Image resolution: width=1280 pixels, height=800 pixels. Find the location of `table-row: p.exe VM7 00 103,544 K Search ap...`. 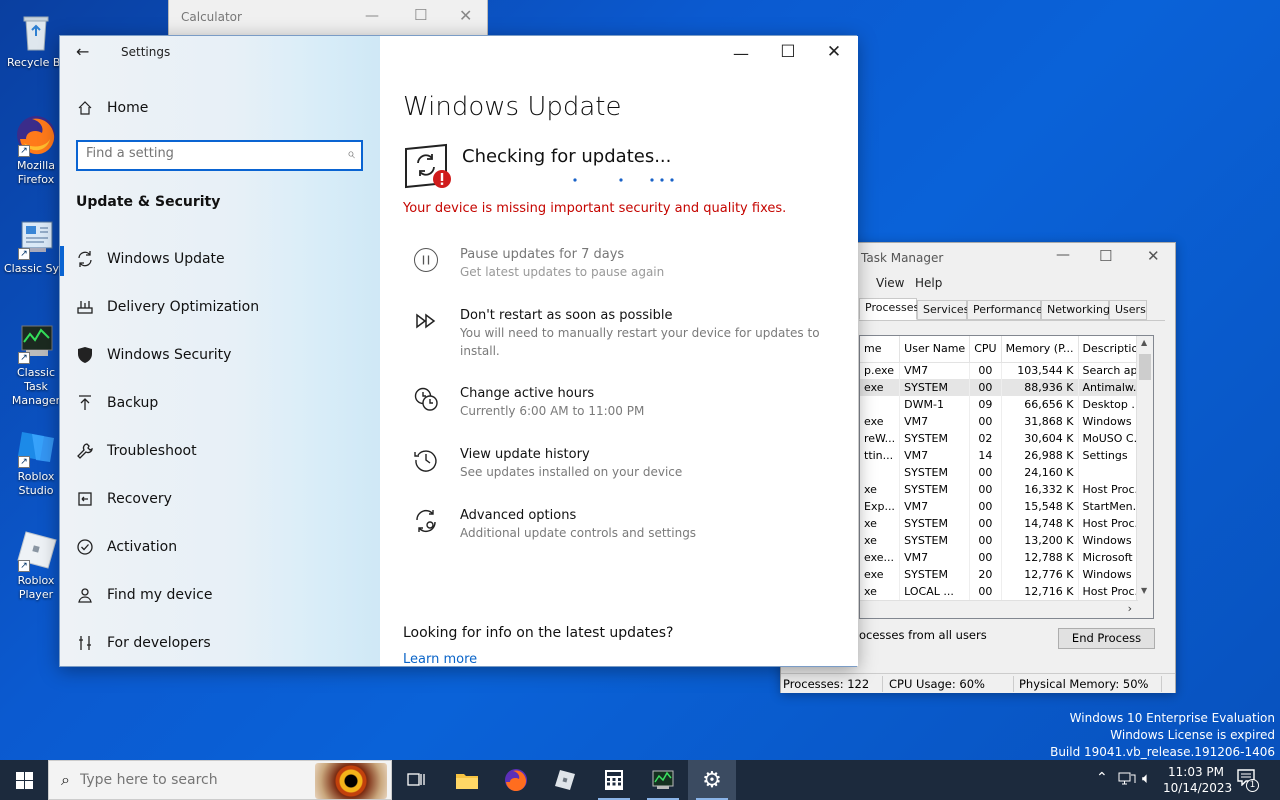

table-row: p.exe VM7 00 103,544 K Search ap... is located at coordinates (1006, 370).